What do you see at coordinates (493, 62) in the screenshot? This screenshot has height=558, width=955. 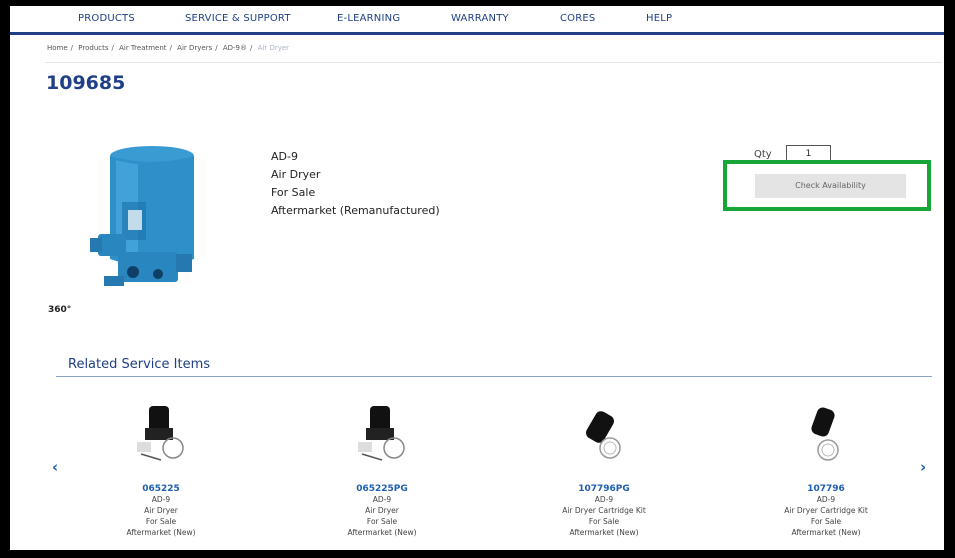 I see `breadcrumb-divider` at bounding box center [493, 62].